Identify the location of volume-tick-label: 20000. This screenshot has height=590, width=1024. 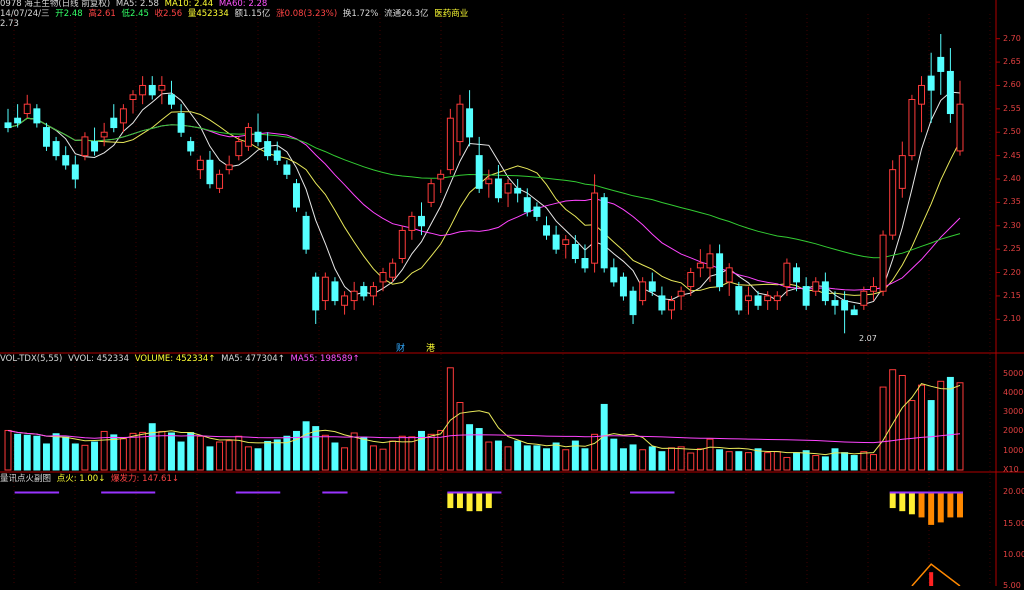
(1013, 431).